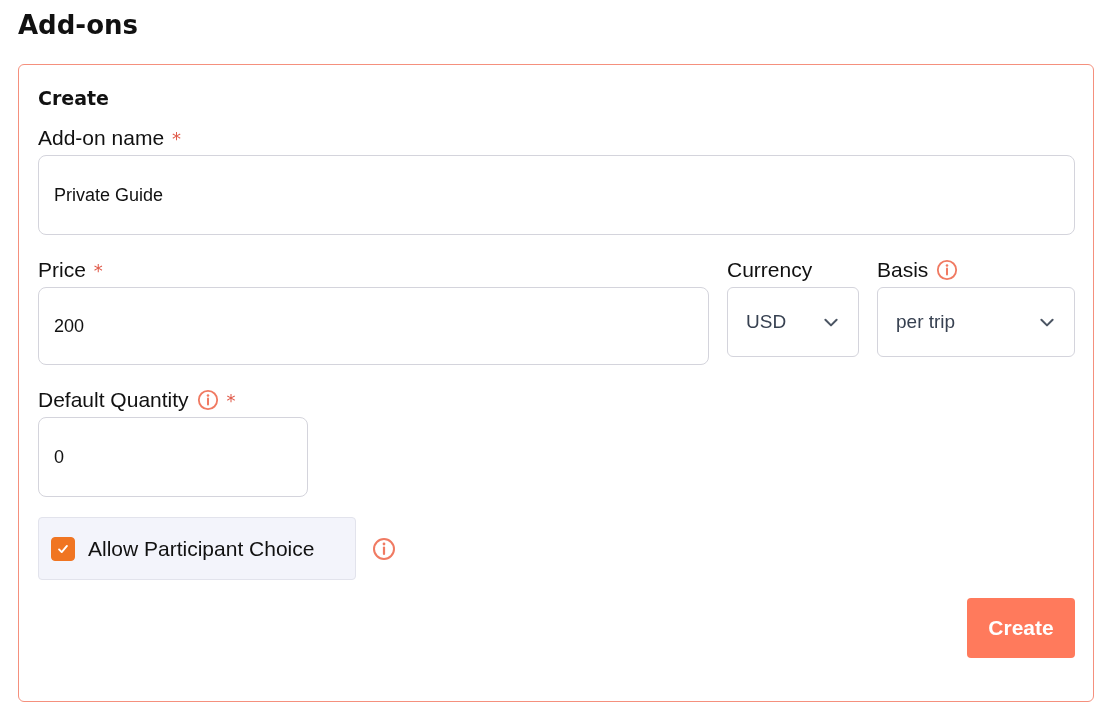 This screenshot has width=1112, height=716. Describe the element at coordinates (770, 270) in the screenshot. I see `field-label: Currency` at that location.